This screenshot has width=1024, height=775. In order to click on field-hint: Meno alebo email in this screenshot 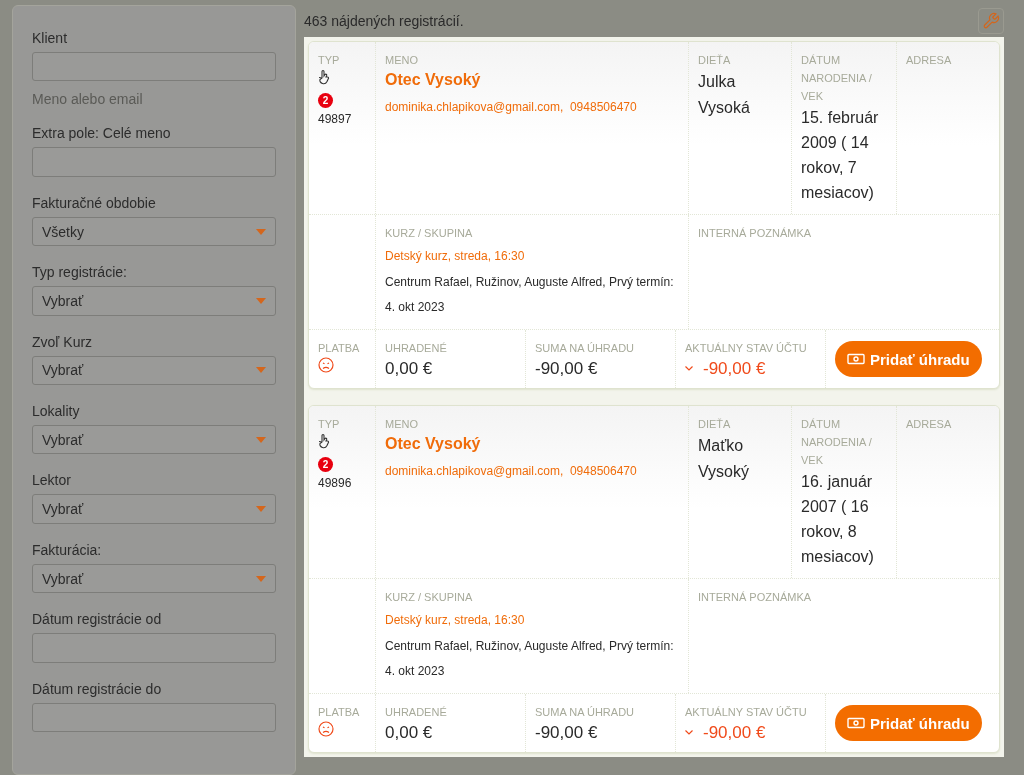, I will do `click(88, 99)`.